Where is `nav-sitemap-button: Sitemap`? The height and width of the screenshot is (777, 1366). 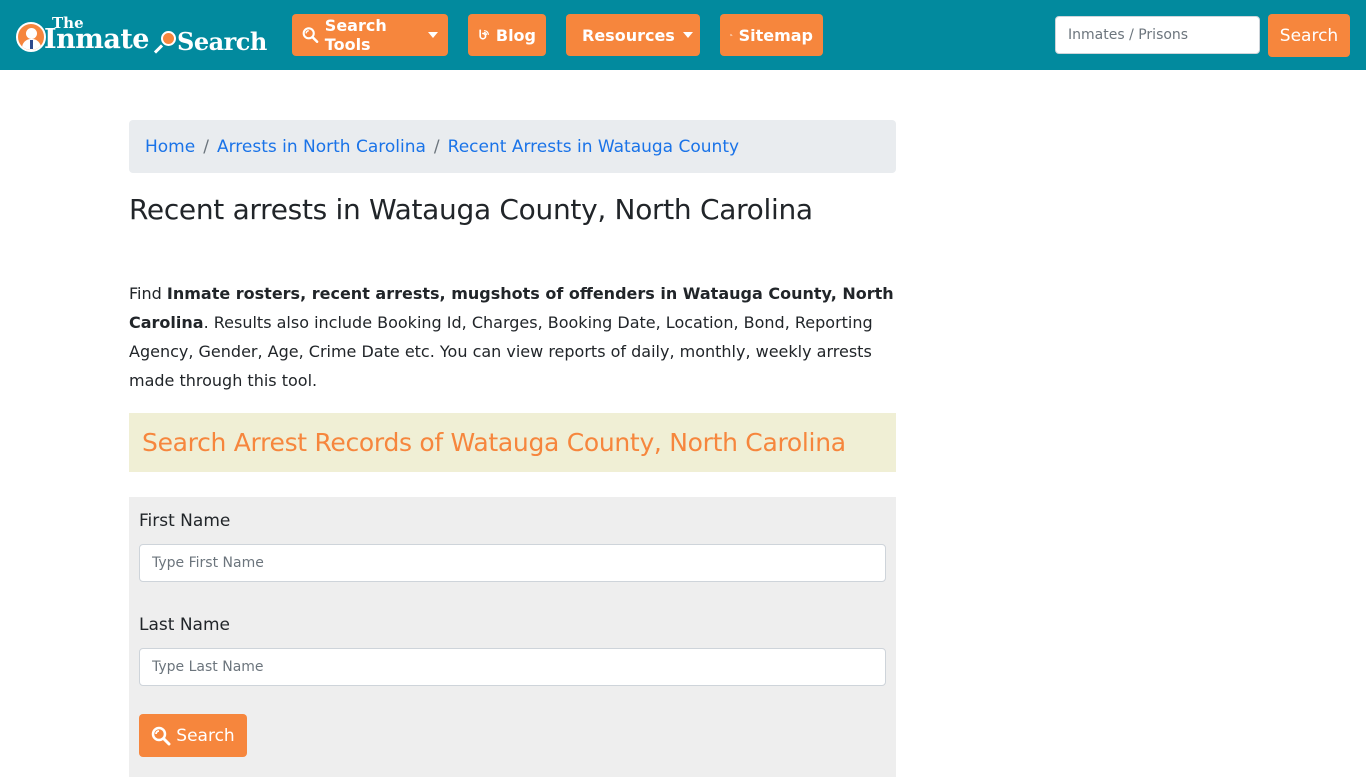
nav-sitemap-button: Sitemap is located at coordinates (771, 35).